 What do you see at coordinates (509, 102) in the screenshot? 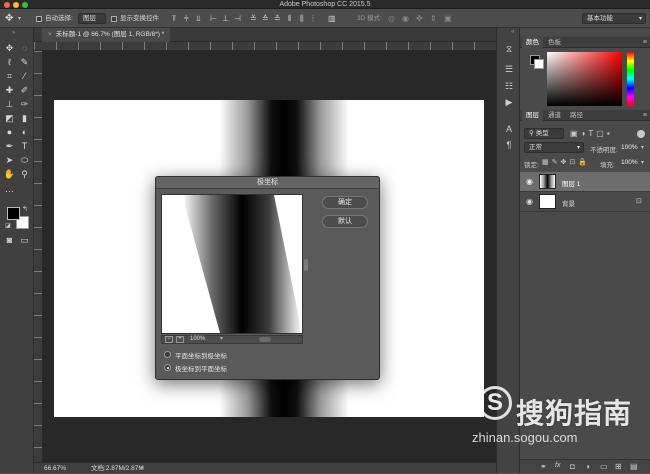
I see `actions-panel-icon: ▶` at bounding box center [509, 102].